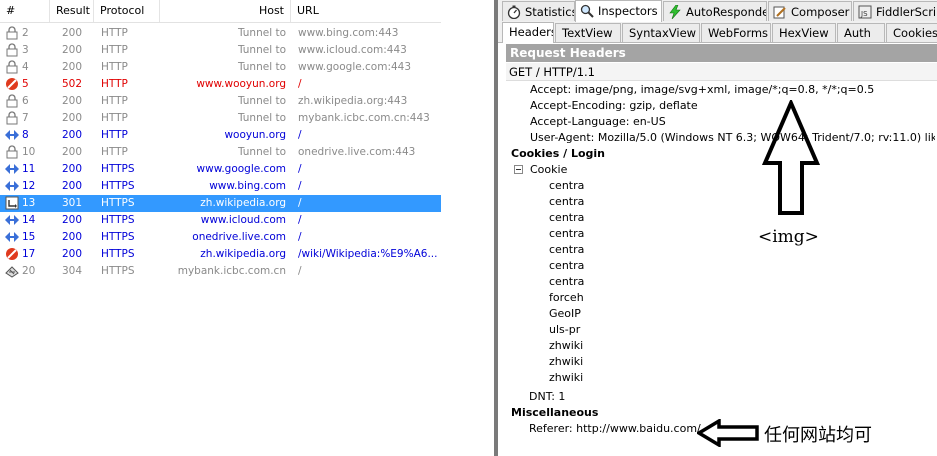  I want to click on tab-composer-label: Composer, so click(820, 12).